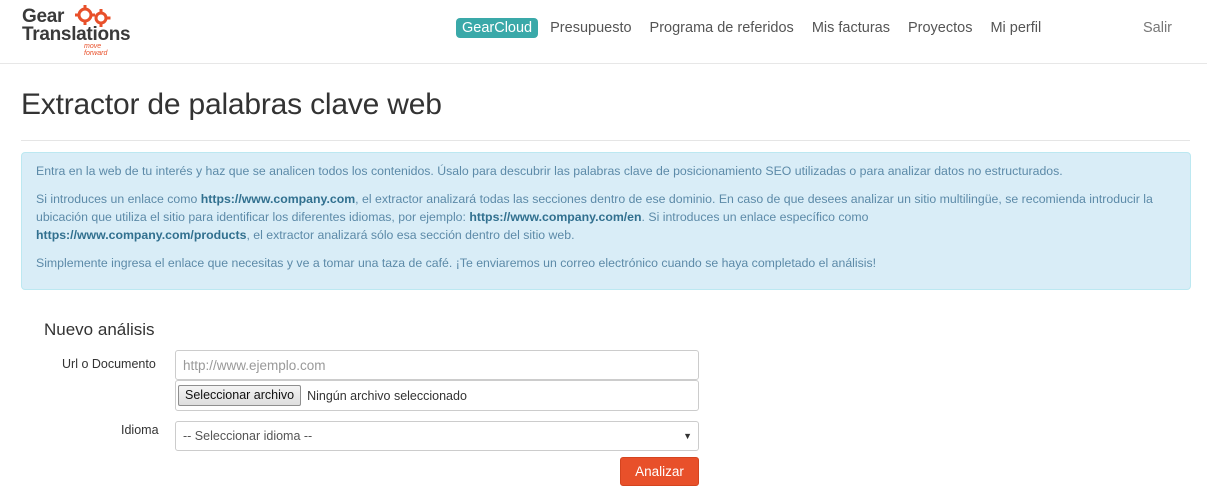  I want to click on example-link-products: https://www.company.com/products, so click(141, 235).